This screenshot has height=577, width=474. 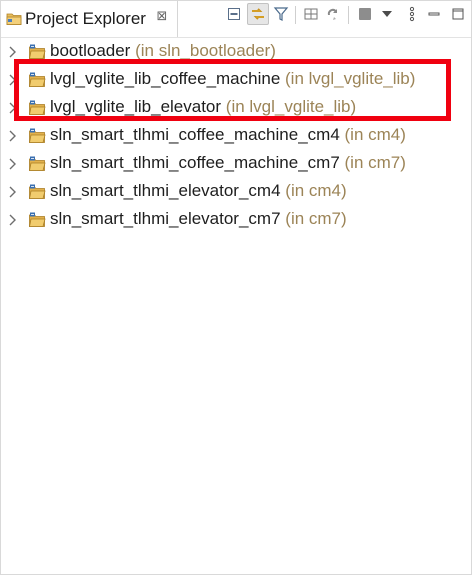 I want to click on tree-item-label: sln_smart_tlhmi_elevator_cm7 (in cm7), so click(x=198, y=219).